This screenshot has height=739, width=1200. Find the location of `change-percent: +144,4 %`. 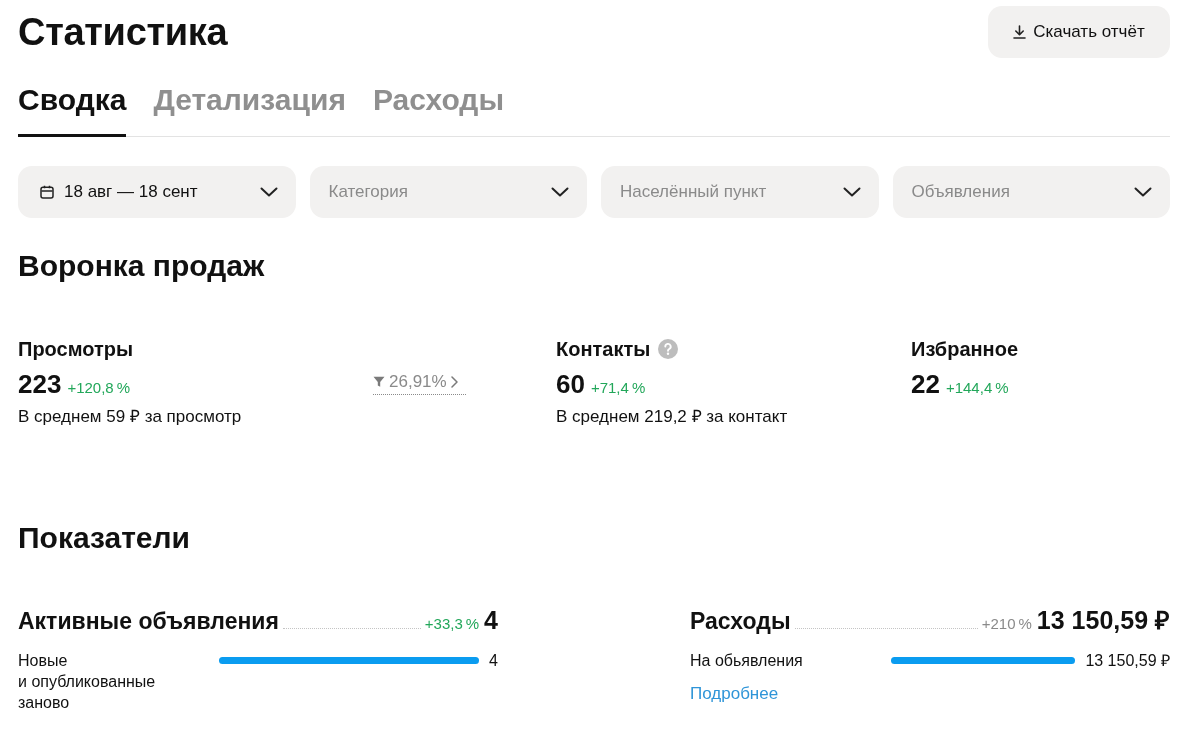

change-percent: +144,4 % is located at coordinates (977, 388).